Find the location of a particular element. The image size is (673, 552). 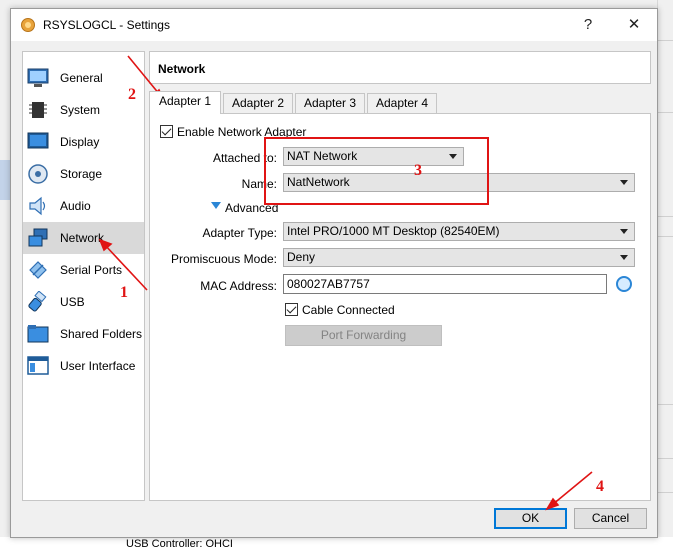

promiscuous-mode-label: Promiscuous Mode: is located at coordinates (223, 259).